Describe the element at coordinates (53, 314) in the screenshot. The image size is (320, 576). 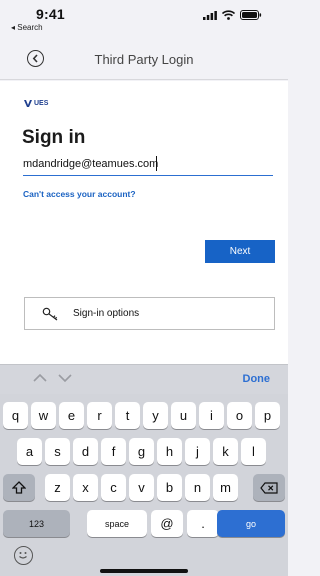
I see `key-icon` at that location.